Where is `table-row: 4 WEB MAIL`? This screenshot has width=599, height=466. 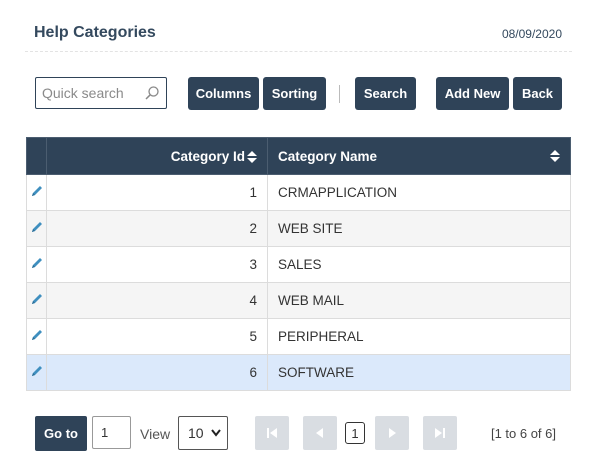 table-row: 4 WEB MAIL is located at coordinates (298, 300).